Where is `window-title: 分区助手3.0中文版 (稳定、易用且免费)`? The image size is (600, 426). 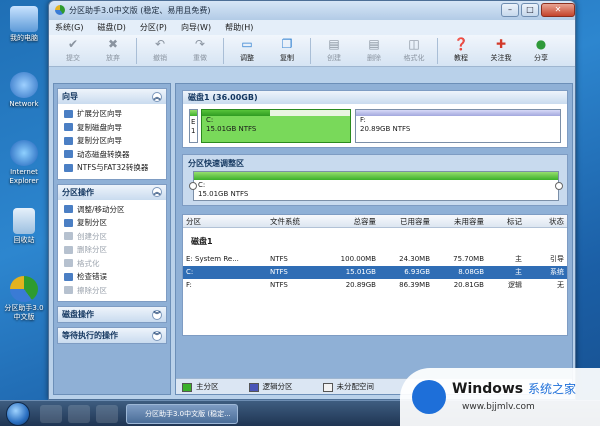
window-title: 分区助手3.0中文版 (稳定、易用且免费) is located at coordinates (140, 10).